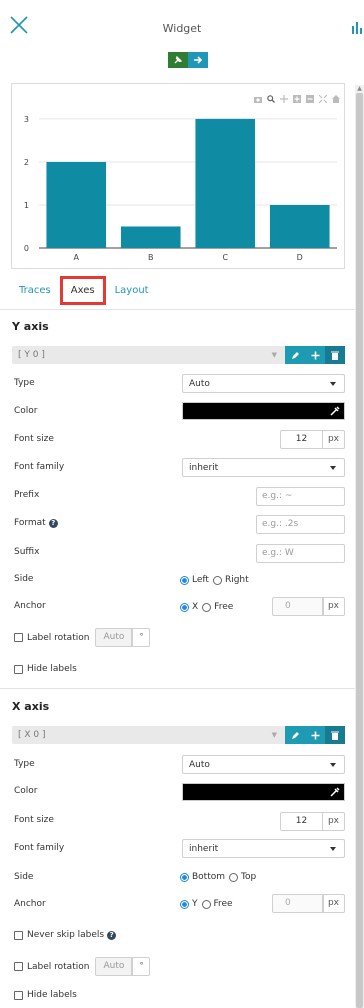 This screenshot has width=364, height=1008. I want to click on x-label-rotation-input: Auto, so click(114, 966).